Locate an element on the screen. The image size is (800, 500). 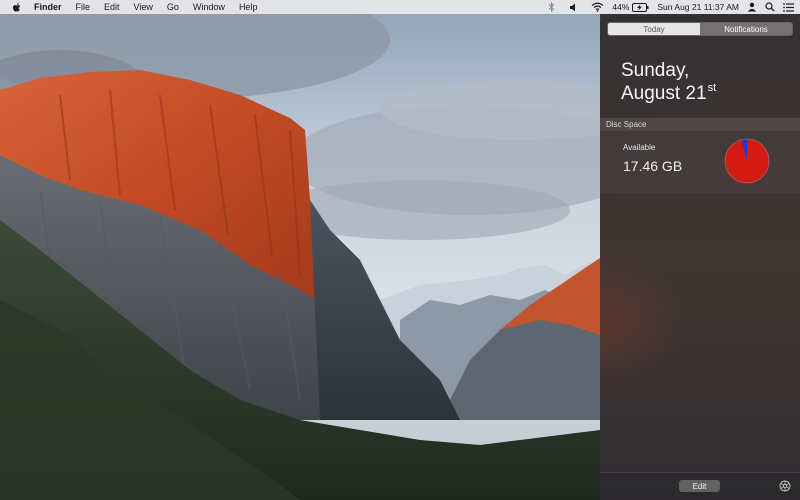
status-menus: 44% Sun Aug 21 11:37 AM is located at coordinates (674, 7).